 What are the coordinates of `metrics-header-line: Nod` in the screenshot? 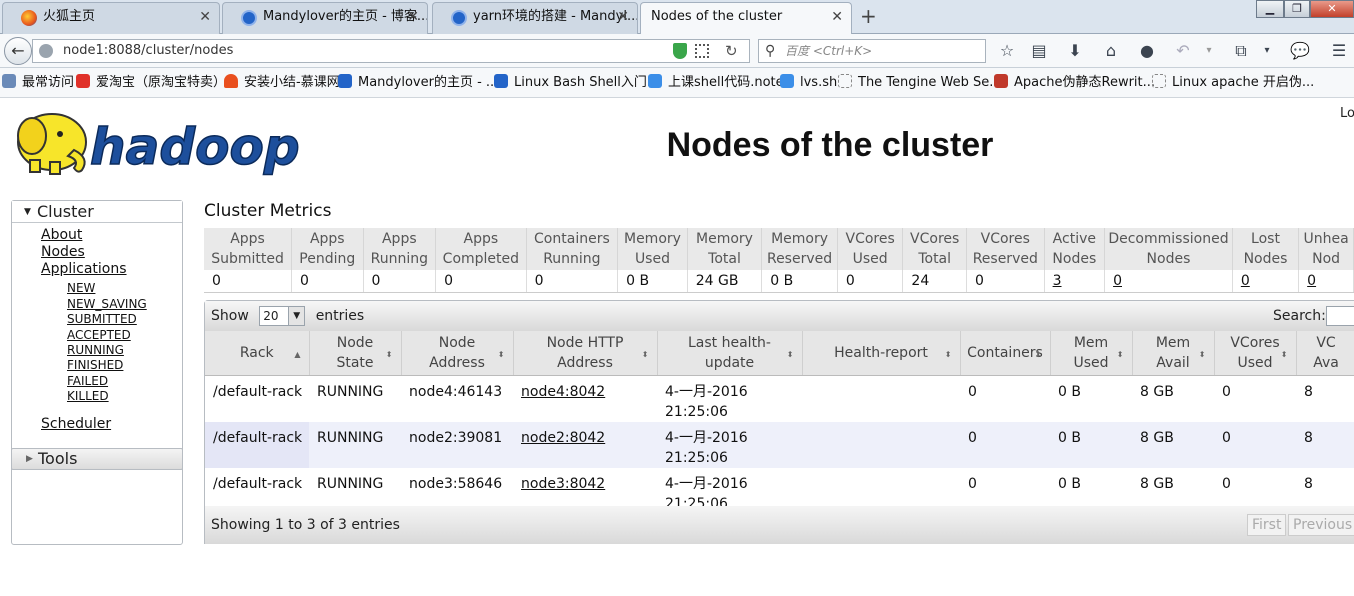 It's located at (1326, 259).